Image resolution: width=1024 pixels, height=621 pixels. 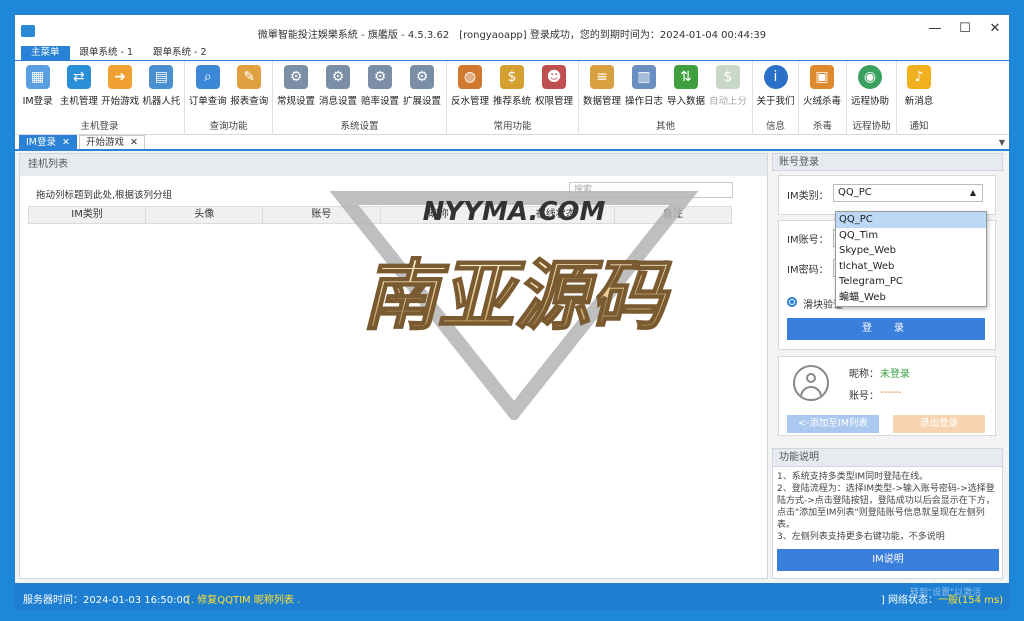 I want to click on maximize-button: ☐, so click(x=965, y=28).